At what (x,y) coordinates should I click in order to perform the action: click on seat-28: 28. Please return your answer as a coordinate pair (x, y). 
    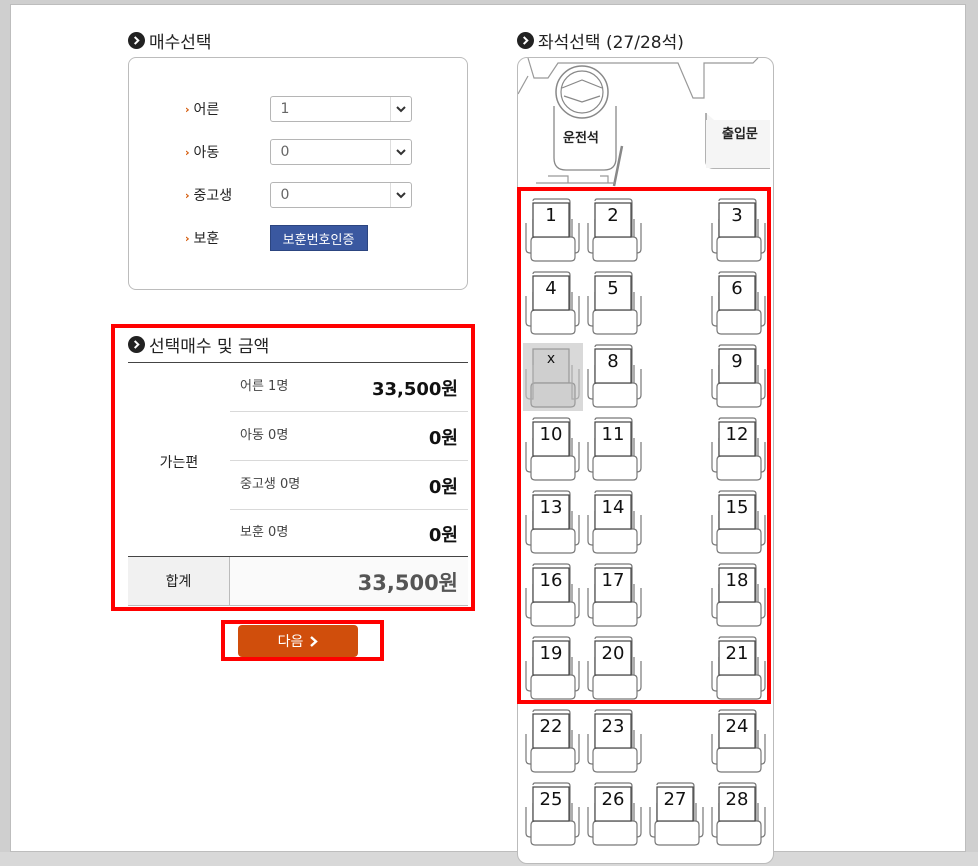
    Looking at the image, I should click on (739, 815).